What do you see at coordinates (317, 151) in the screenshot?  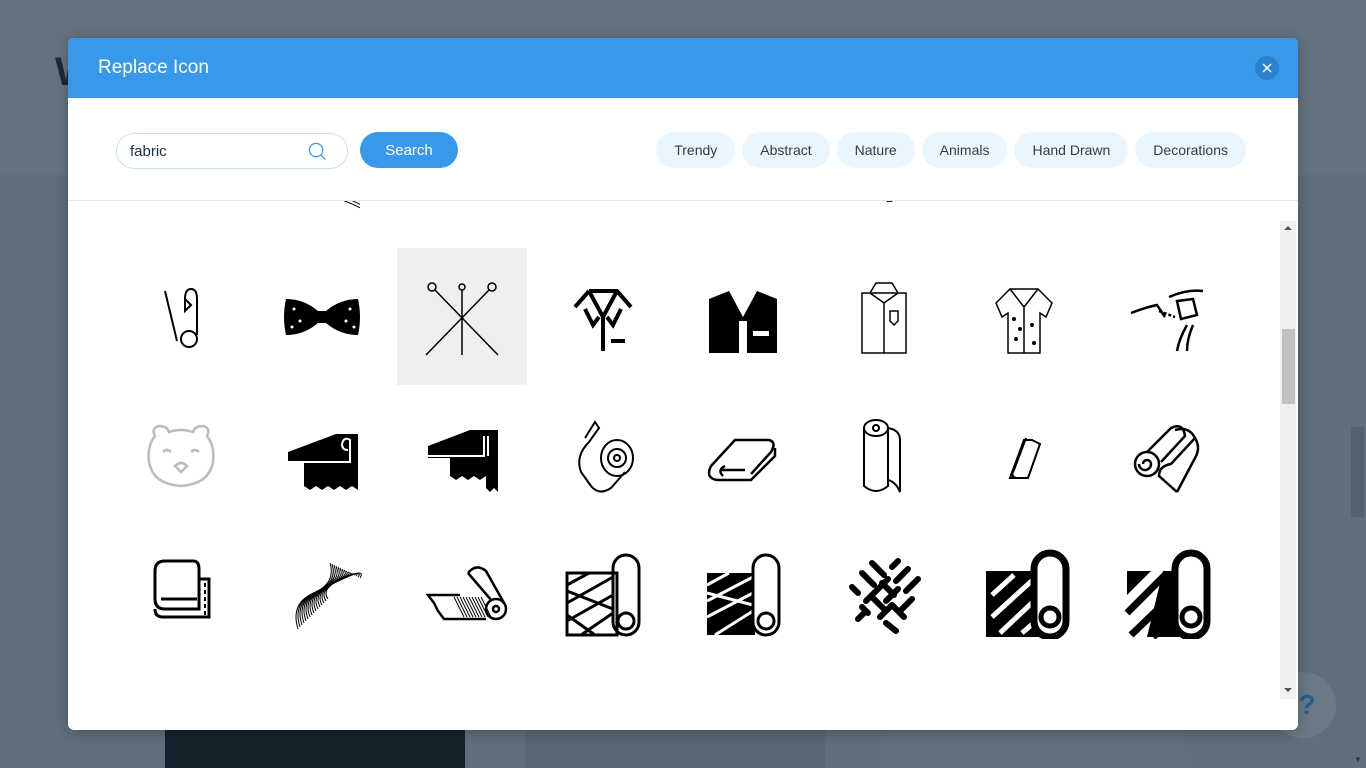 I see `search-icon` at bounding box center [317, 151].